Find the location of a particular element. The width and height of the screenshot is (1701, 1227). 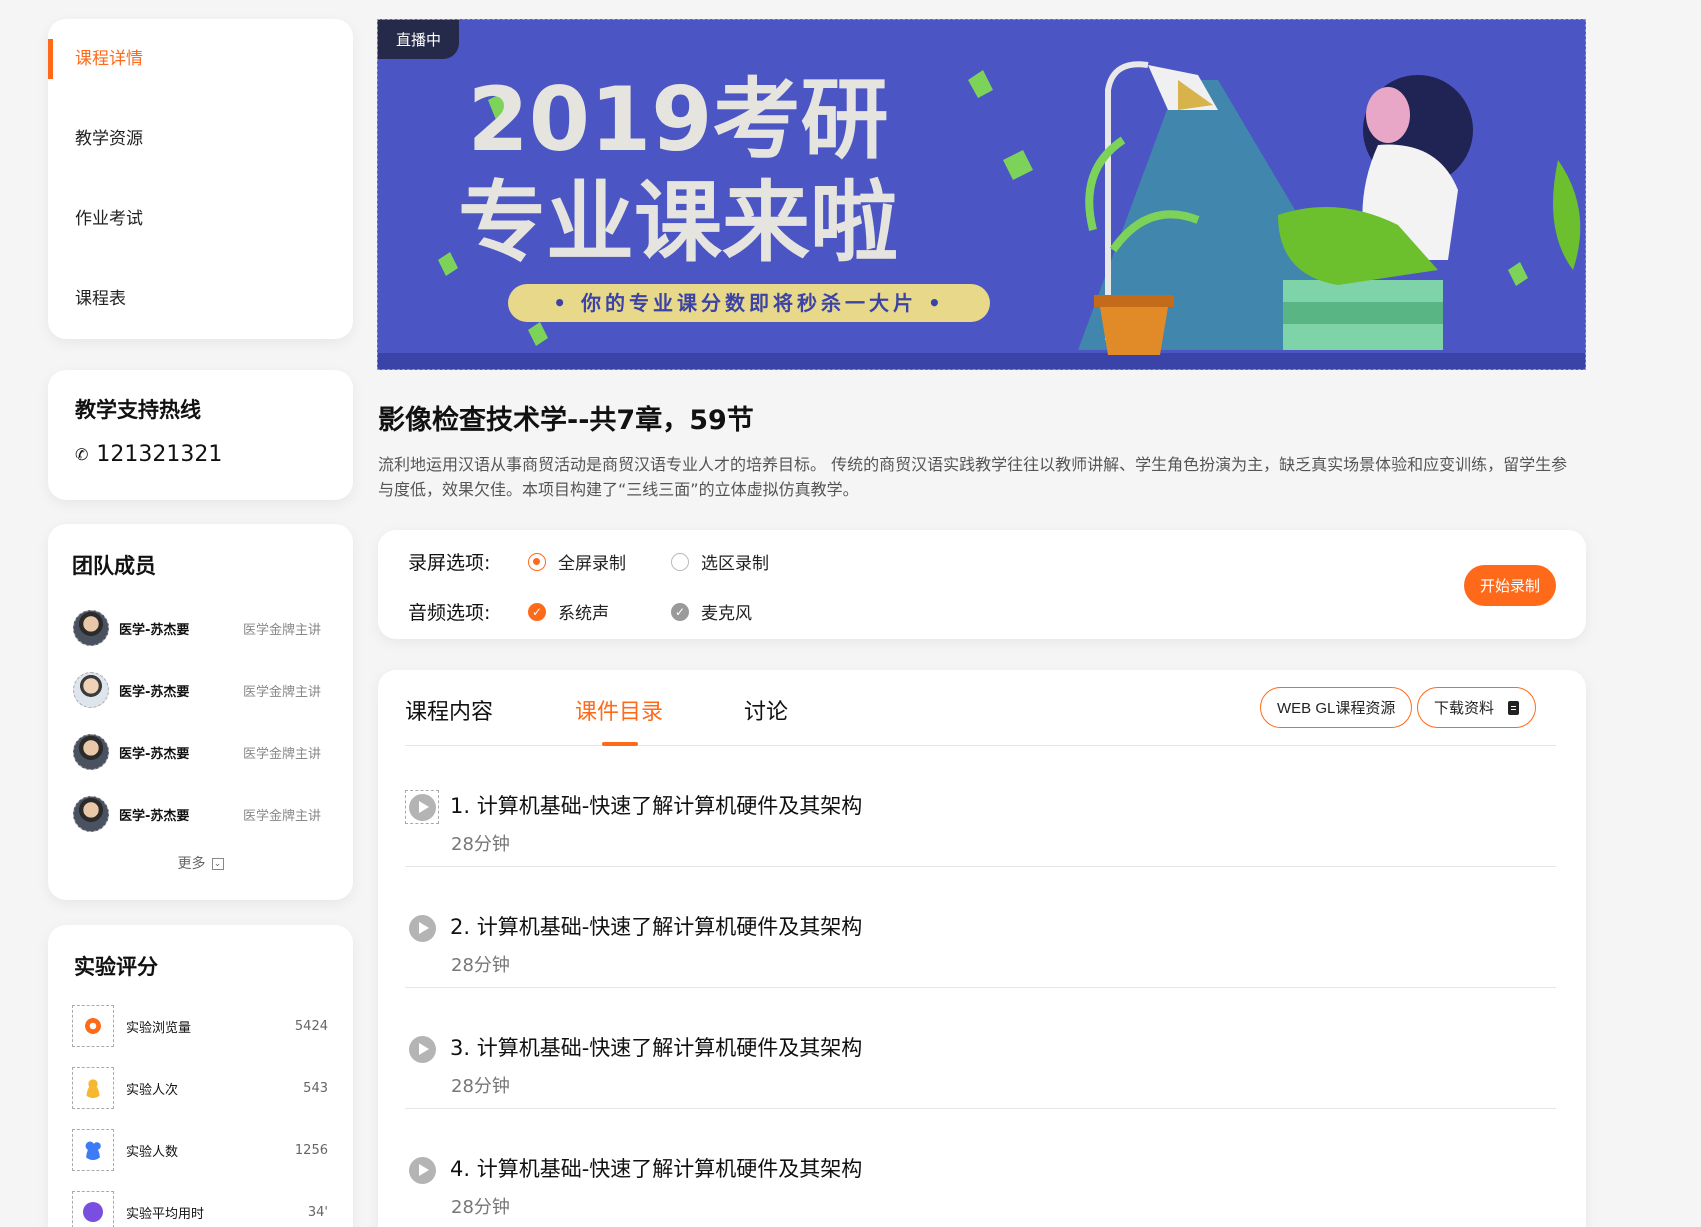

stat-row: 实验人数 1256 is located at coordinates (200, 1150).